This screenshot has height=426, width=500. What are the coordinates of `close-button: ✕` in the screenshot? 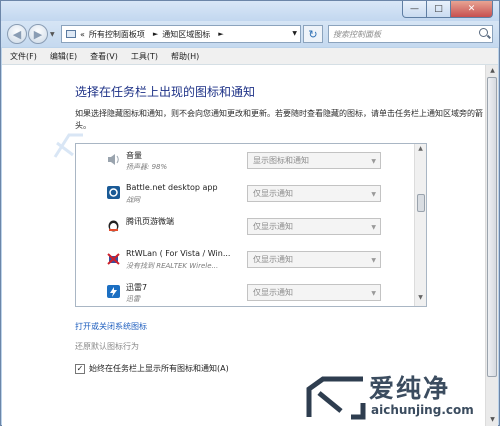 It's located at (472, 9).